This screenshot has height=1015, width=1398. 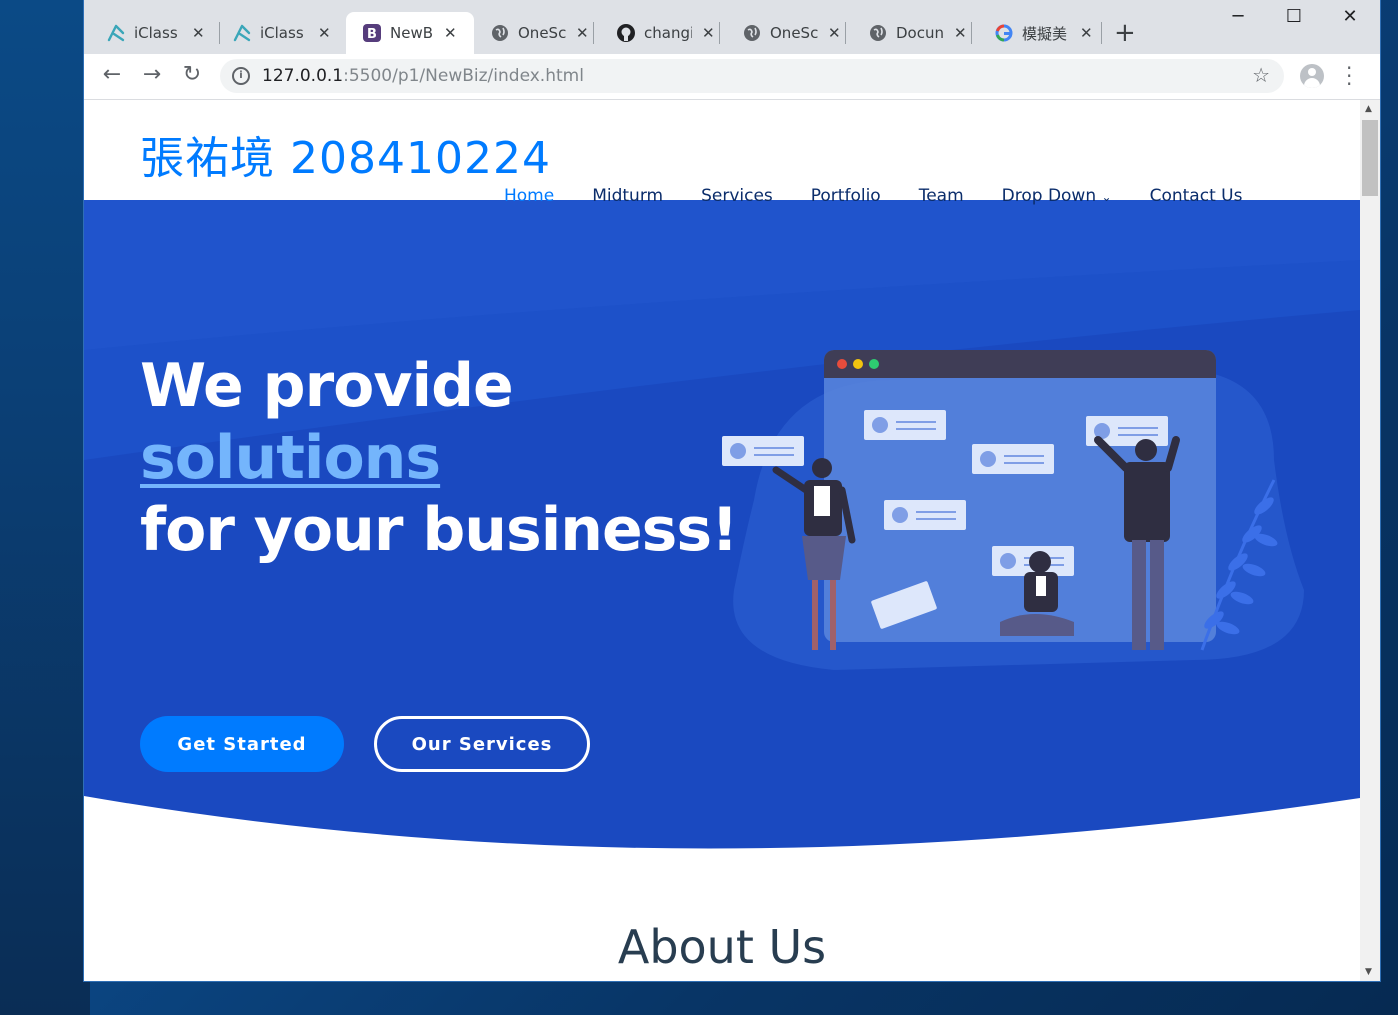 I want to click on headline-line-3: for your business!, so click(x=439, y=530).